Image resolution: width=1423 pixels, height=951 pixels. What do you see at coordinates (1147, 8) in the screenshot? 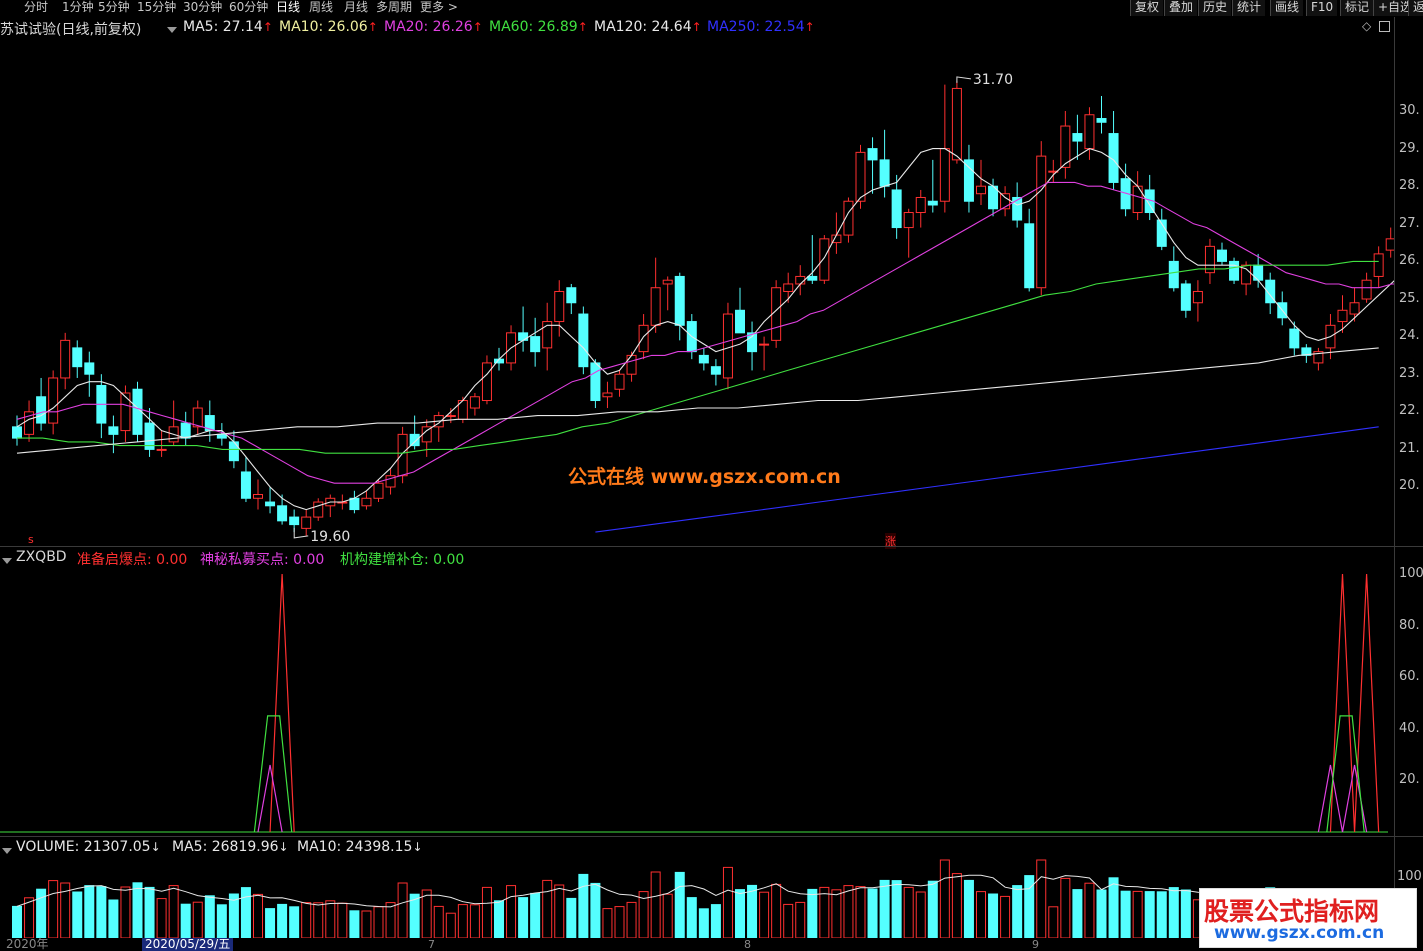
I see `toolbar-button: 复权` at bounding box center [1147, 8].